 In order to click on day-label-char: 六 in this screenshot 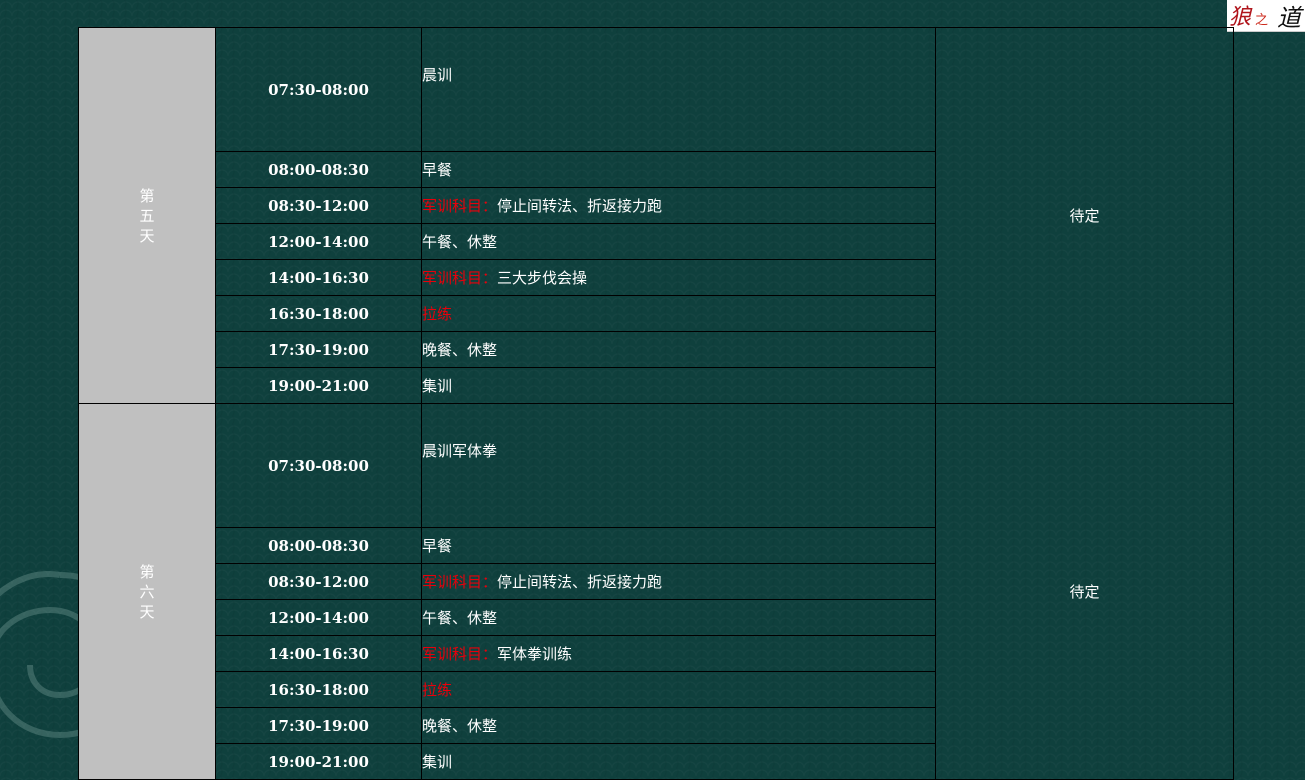, I will do `click(147, 591)`.